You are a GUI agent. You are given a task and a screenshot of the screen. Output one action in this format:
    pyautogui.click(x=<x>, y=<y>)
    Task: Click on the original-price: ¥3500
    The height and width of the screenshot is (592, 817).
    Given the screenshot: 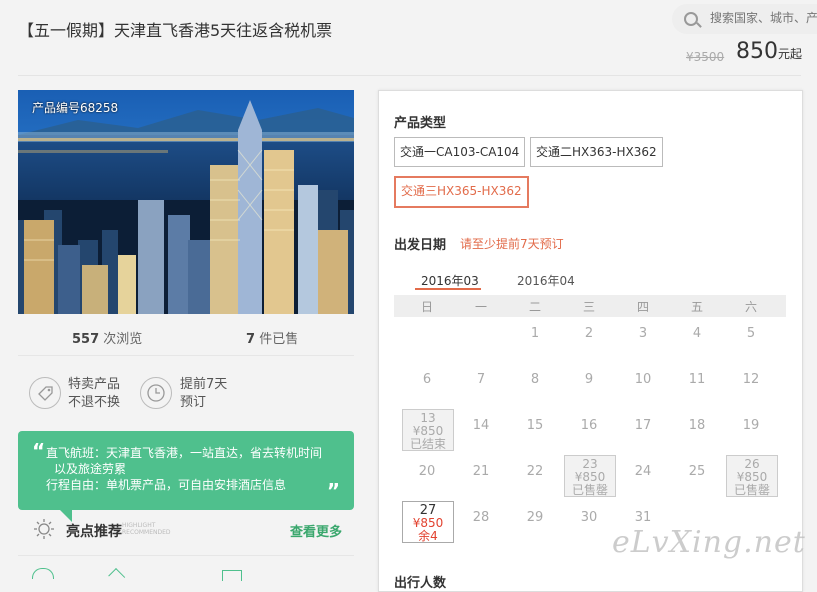 What is the action you would take?
    pyautogui.click(x=705, y=57)
    